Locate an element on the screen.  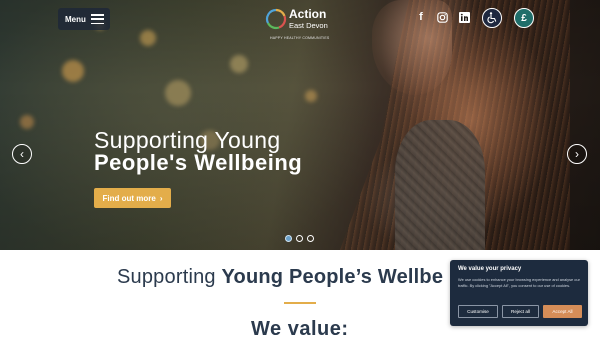
cta-label: Find out more is located at coordinates (129, 198).